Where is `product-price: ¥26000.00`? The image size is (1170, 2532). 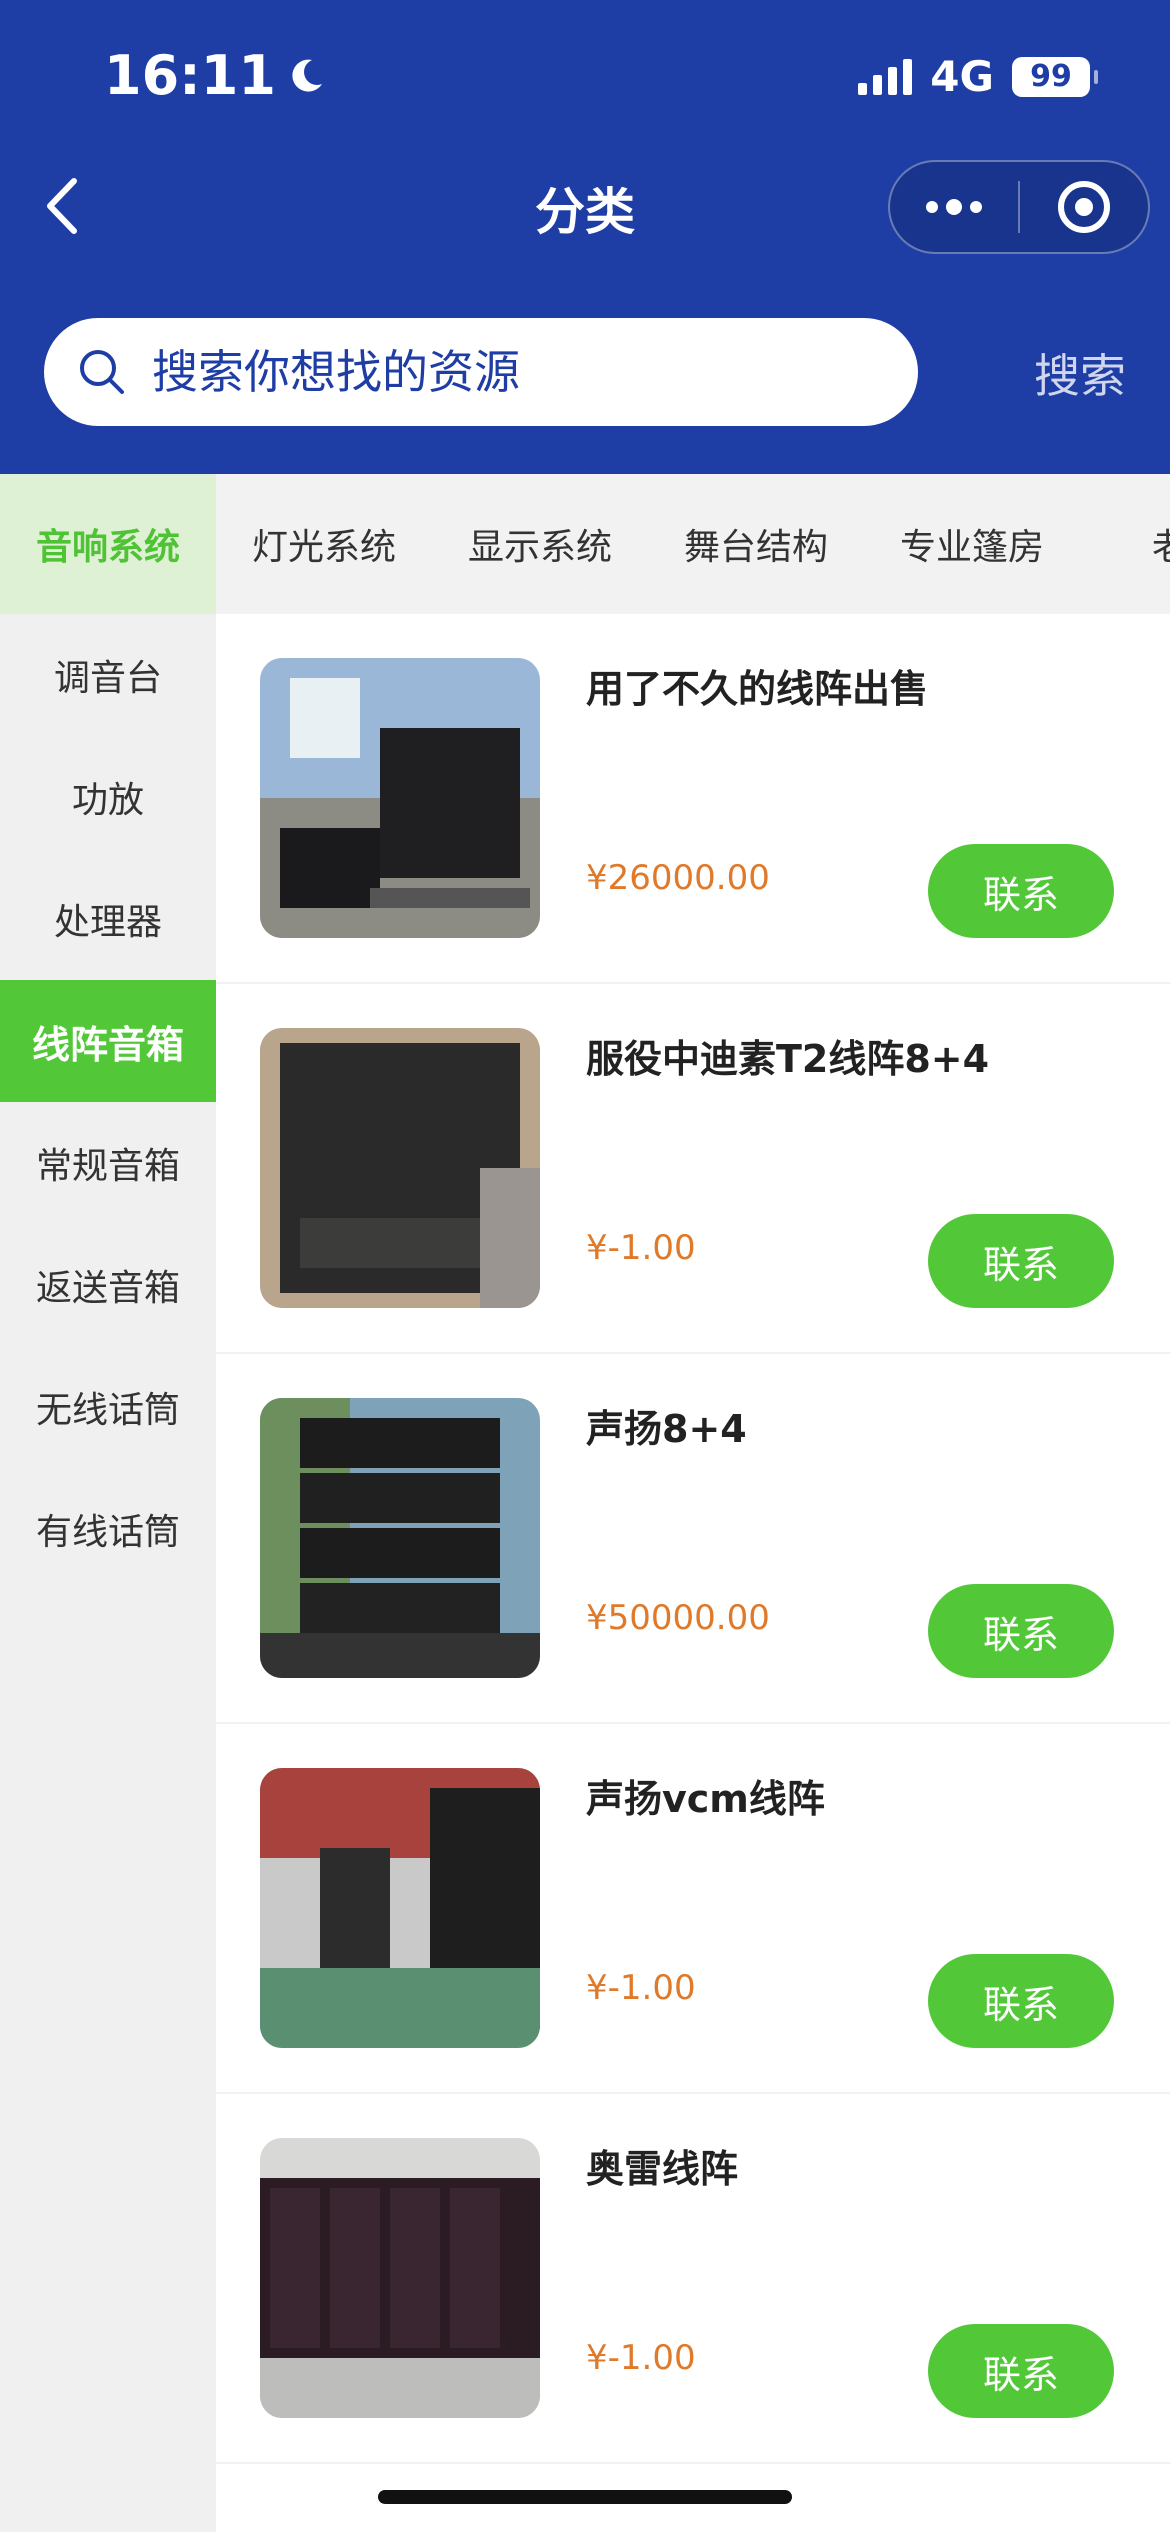 product-price: ¥26000.00 is located at coordinates (678, 878).